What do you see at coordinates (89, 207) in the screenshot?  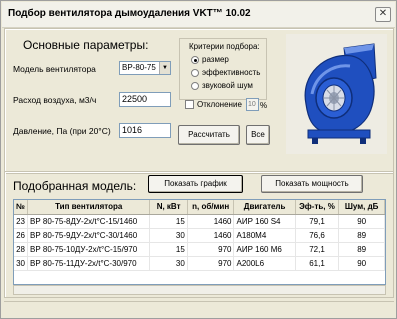 I see `col-header-type: Тип вентилятора` at bounding box center [89, 207].